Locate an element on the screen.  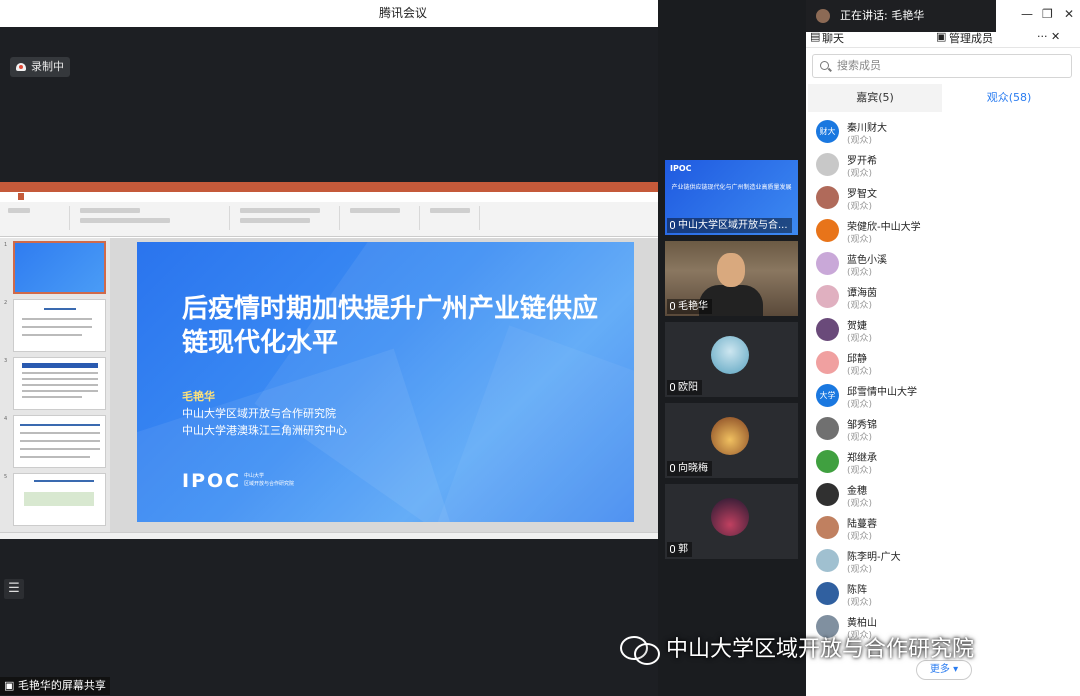
restore-icon: ❐ is located at coordinates (1047, 14).